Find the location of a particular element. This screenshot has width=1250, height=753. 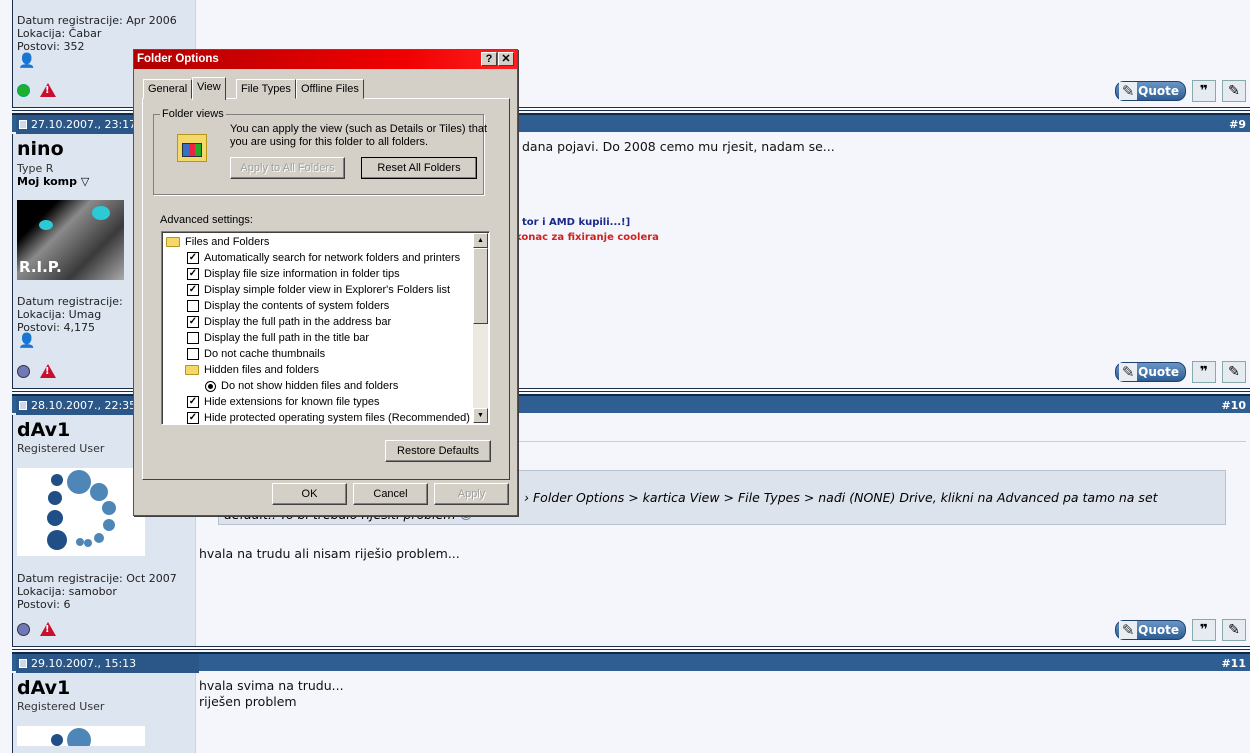

post-number: #11 is located at coordinates (1233, 663).